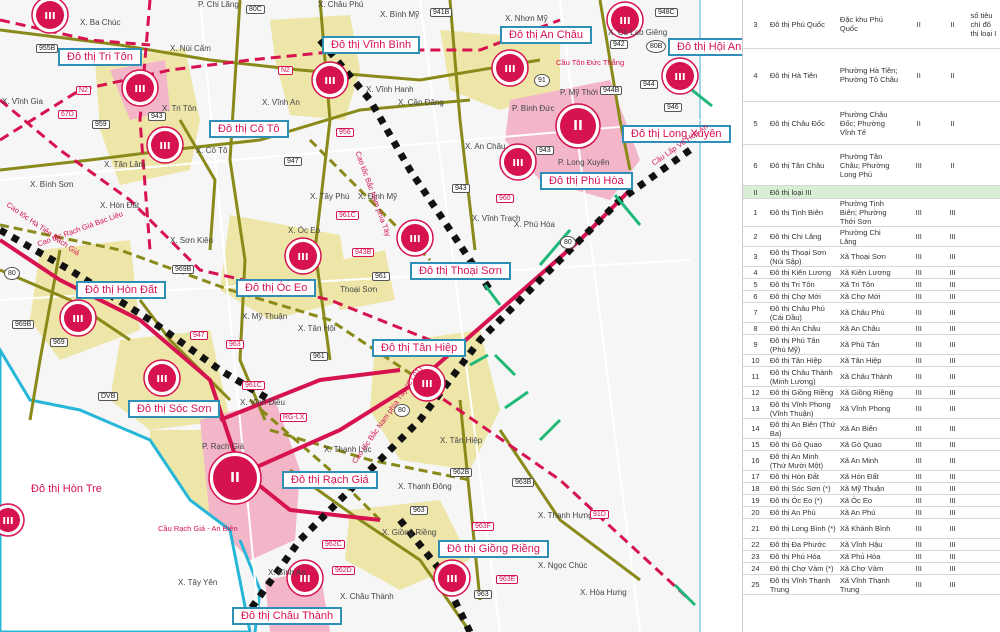  I want to click on city-label-chau-thanh: Đô thị Châu Thành, so click(287, 616).